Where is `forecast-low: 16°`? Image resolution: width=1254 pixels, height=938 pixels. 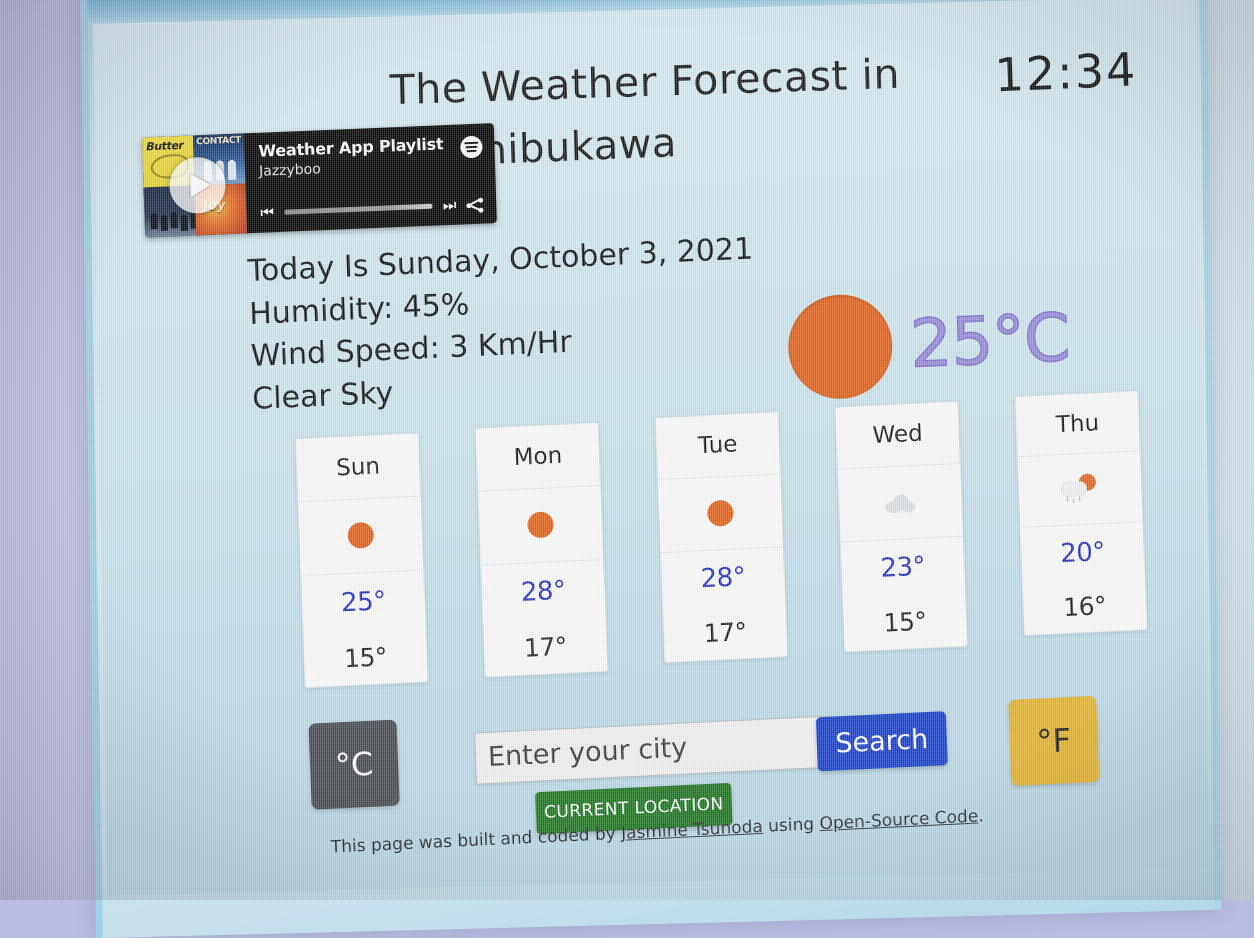 forecast-low: 16° is located at coordinates (1084, 606).